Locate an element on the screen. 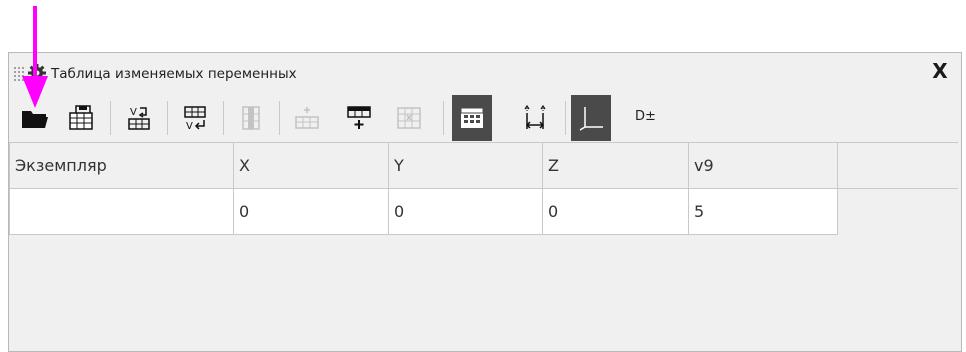 The width and height of the screenshot is (966, 352). tolerance-button: D± is located at coordinates (645, 116).